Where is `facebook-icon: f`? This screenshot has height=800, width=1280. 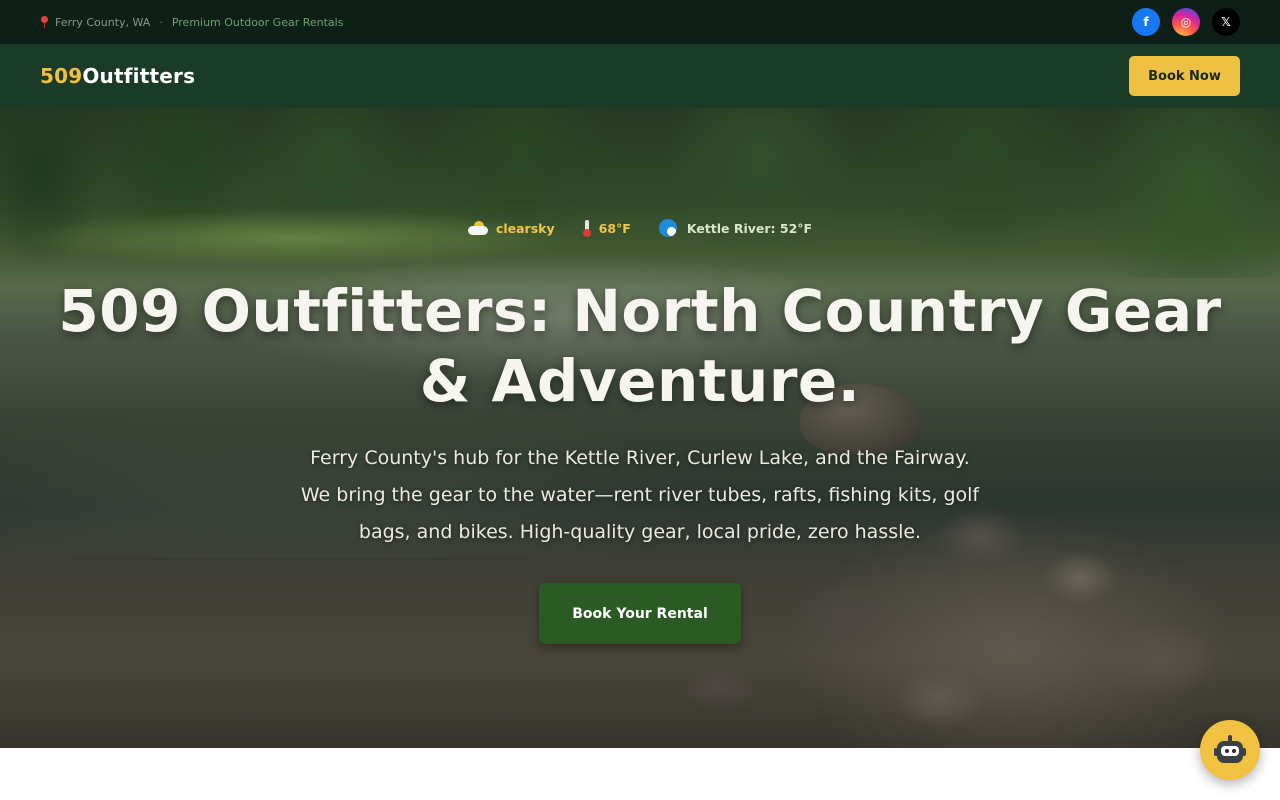
facebook-icon: f is located at coordinates (1146, 22).